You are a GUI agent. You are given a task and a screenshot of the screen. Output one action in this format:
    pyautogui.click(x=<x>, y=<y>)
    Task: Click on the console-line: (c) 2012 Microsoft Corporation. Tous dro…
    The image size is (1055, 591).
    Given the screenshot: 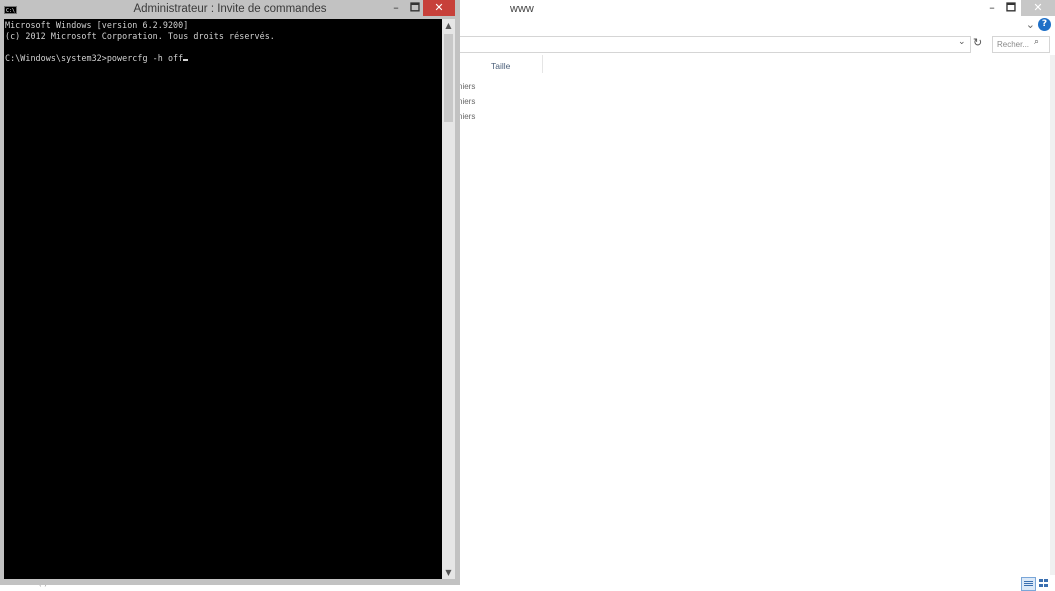 What is the action you would take?
    pyautogui.click(x=140, y=36)
    